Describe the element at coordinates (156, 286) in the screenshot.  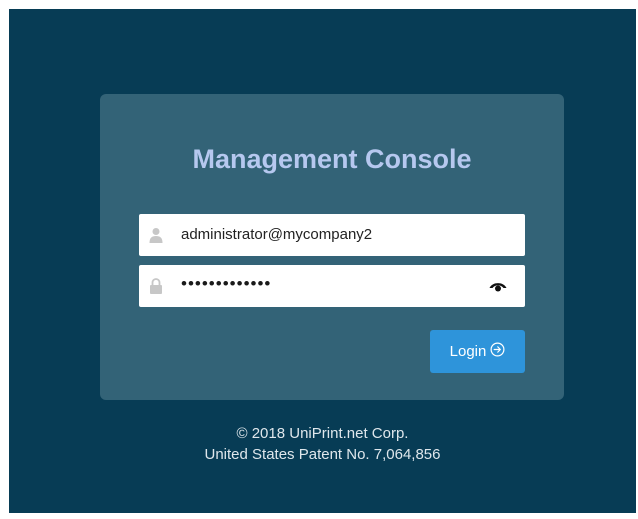
I see `lock-icon` at that location.